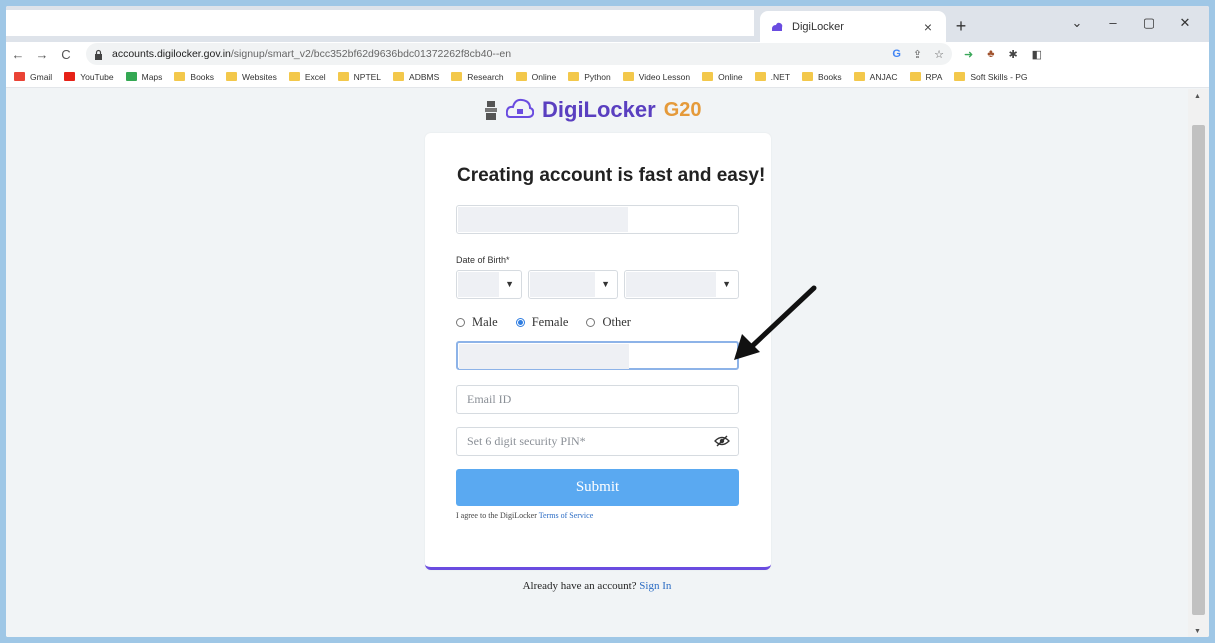 The height and width of the screenshot is (643, 1215). I want to click on email-input, so click(597, 399).